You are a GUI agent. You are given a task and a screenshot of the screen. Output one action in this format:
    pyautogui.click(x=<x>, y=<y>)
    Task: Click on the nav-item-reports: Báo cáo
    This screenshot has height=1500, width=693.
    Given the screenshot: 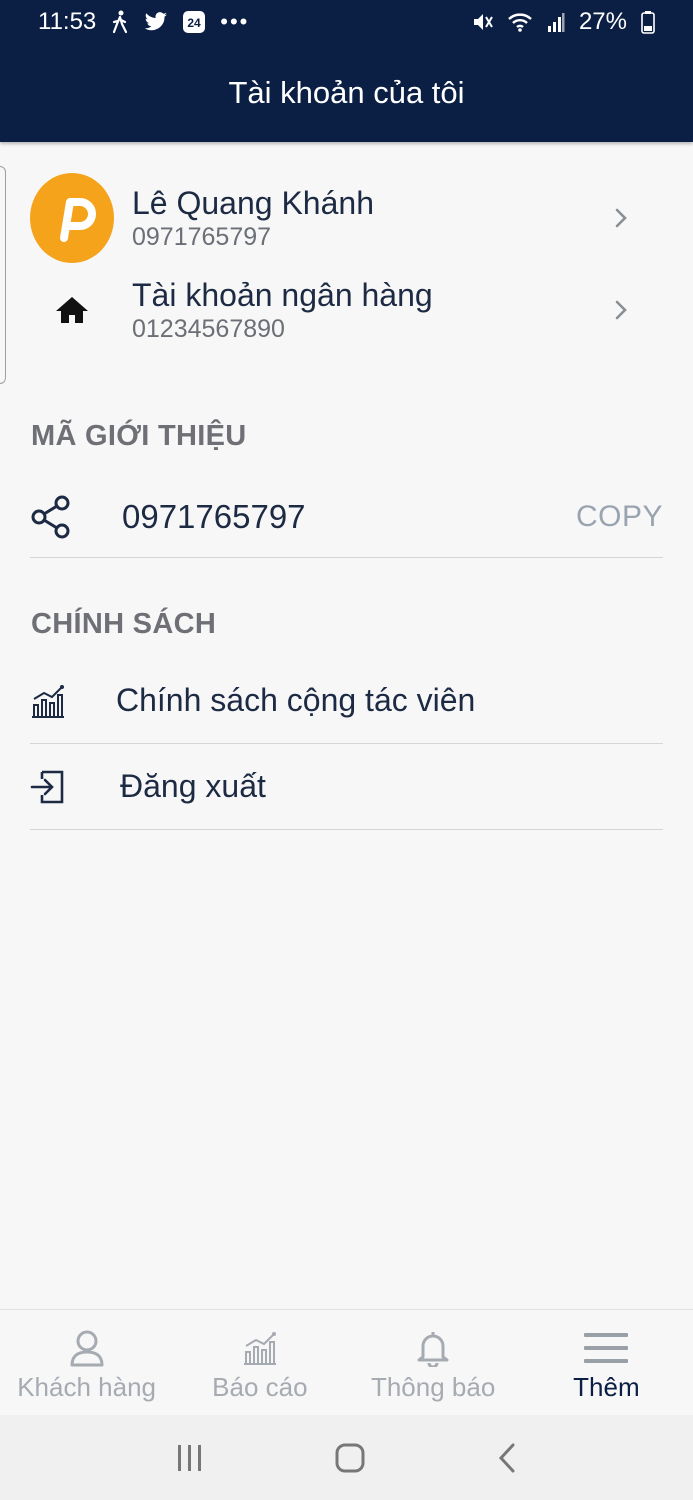 What is the action you would take?
    pyautogui.click(x=259, y=1362)
    